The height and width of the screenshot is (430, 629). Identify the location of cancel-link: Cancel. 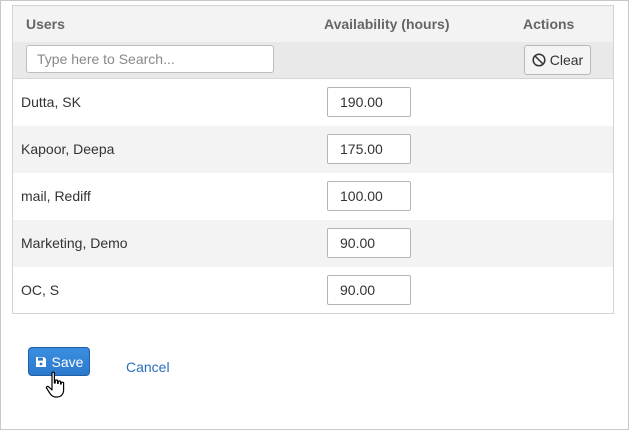
(148, 367).